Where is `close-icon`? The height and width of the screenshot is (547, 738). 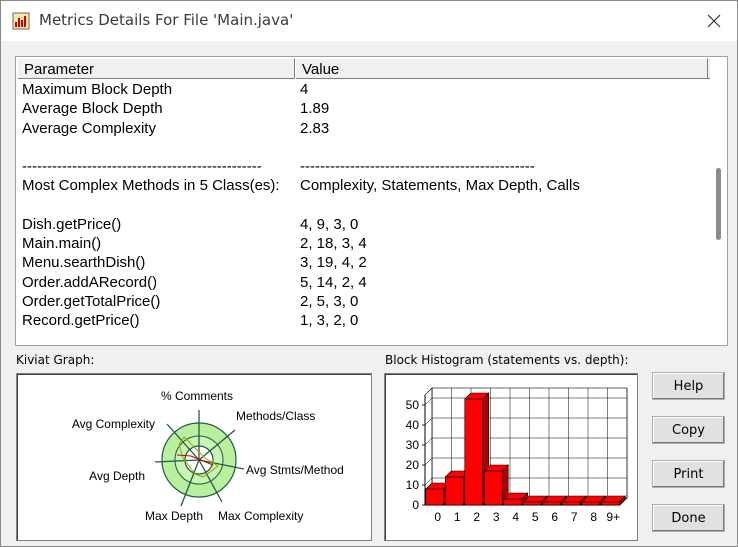
close-icon is located at coordinates (714, 21).